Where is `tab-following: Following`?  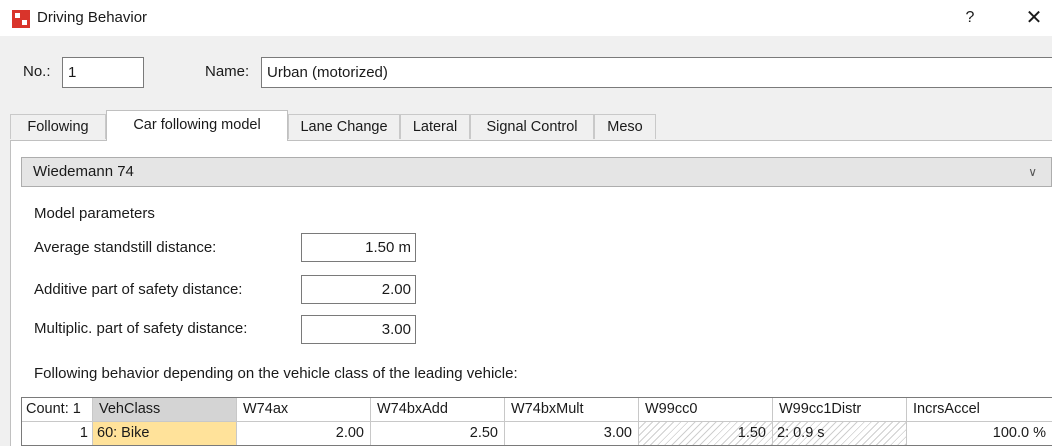
tab-following: Following is located at coordinates (58, 126).